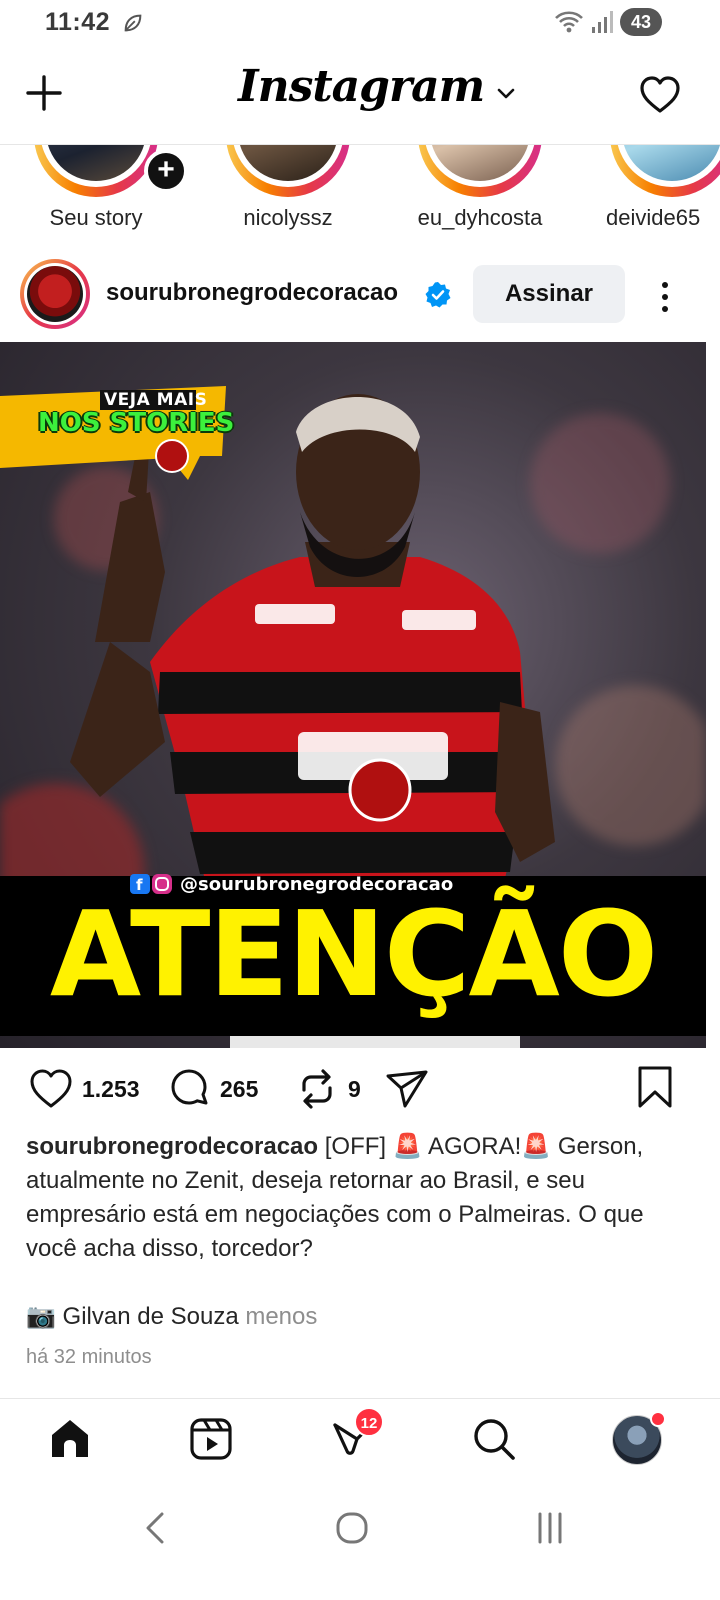 The height and width of the screenshot is (1600, 720). What do you see at coordinates (352, 1528) in the screenshot?
I see `home-circle-icon` at bounding box center [352, 1528].